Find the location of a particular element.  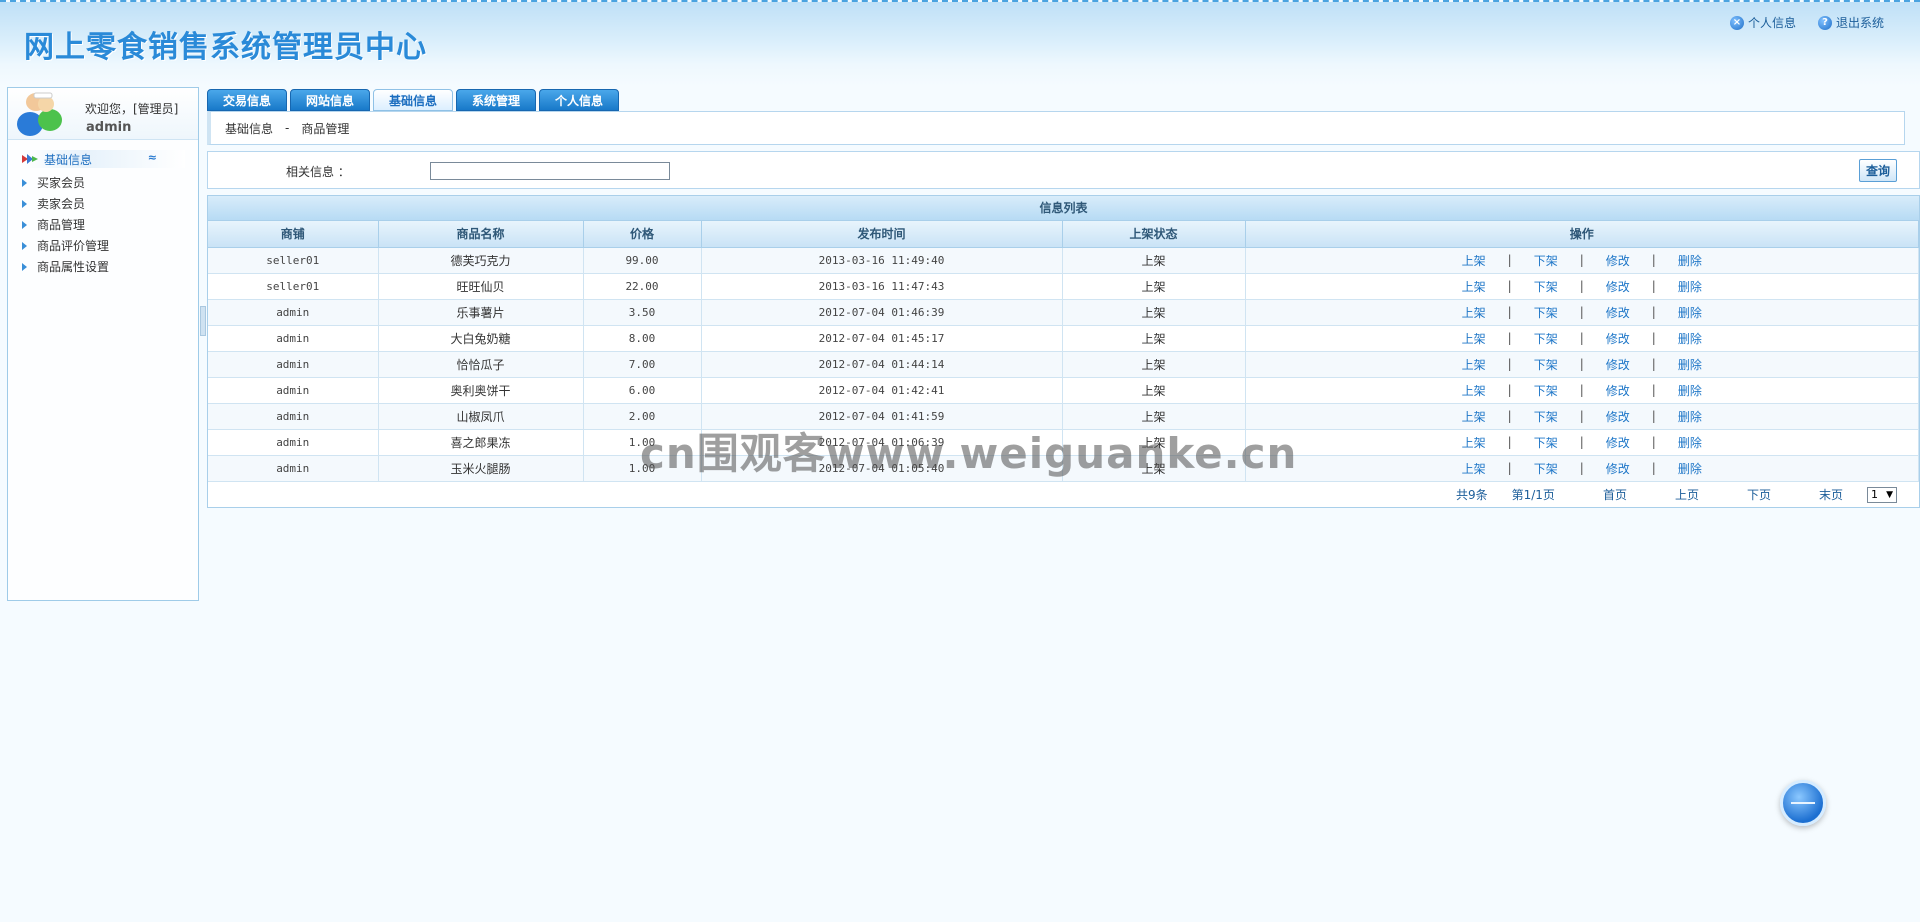

cell-name: 旺旺仙贝 is located at coordinates (481, 286).